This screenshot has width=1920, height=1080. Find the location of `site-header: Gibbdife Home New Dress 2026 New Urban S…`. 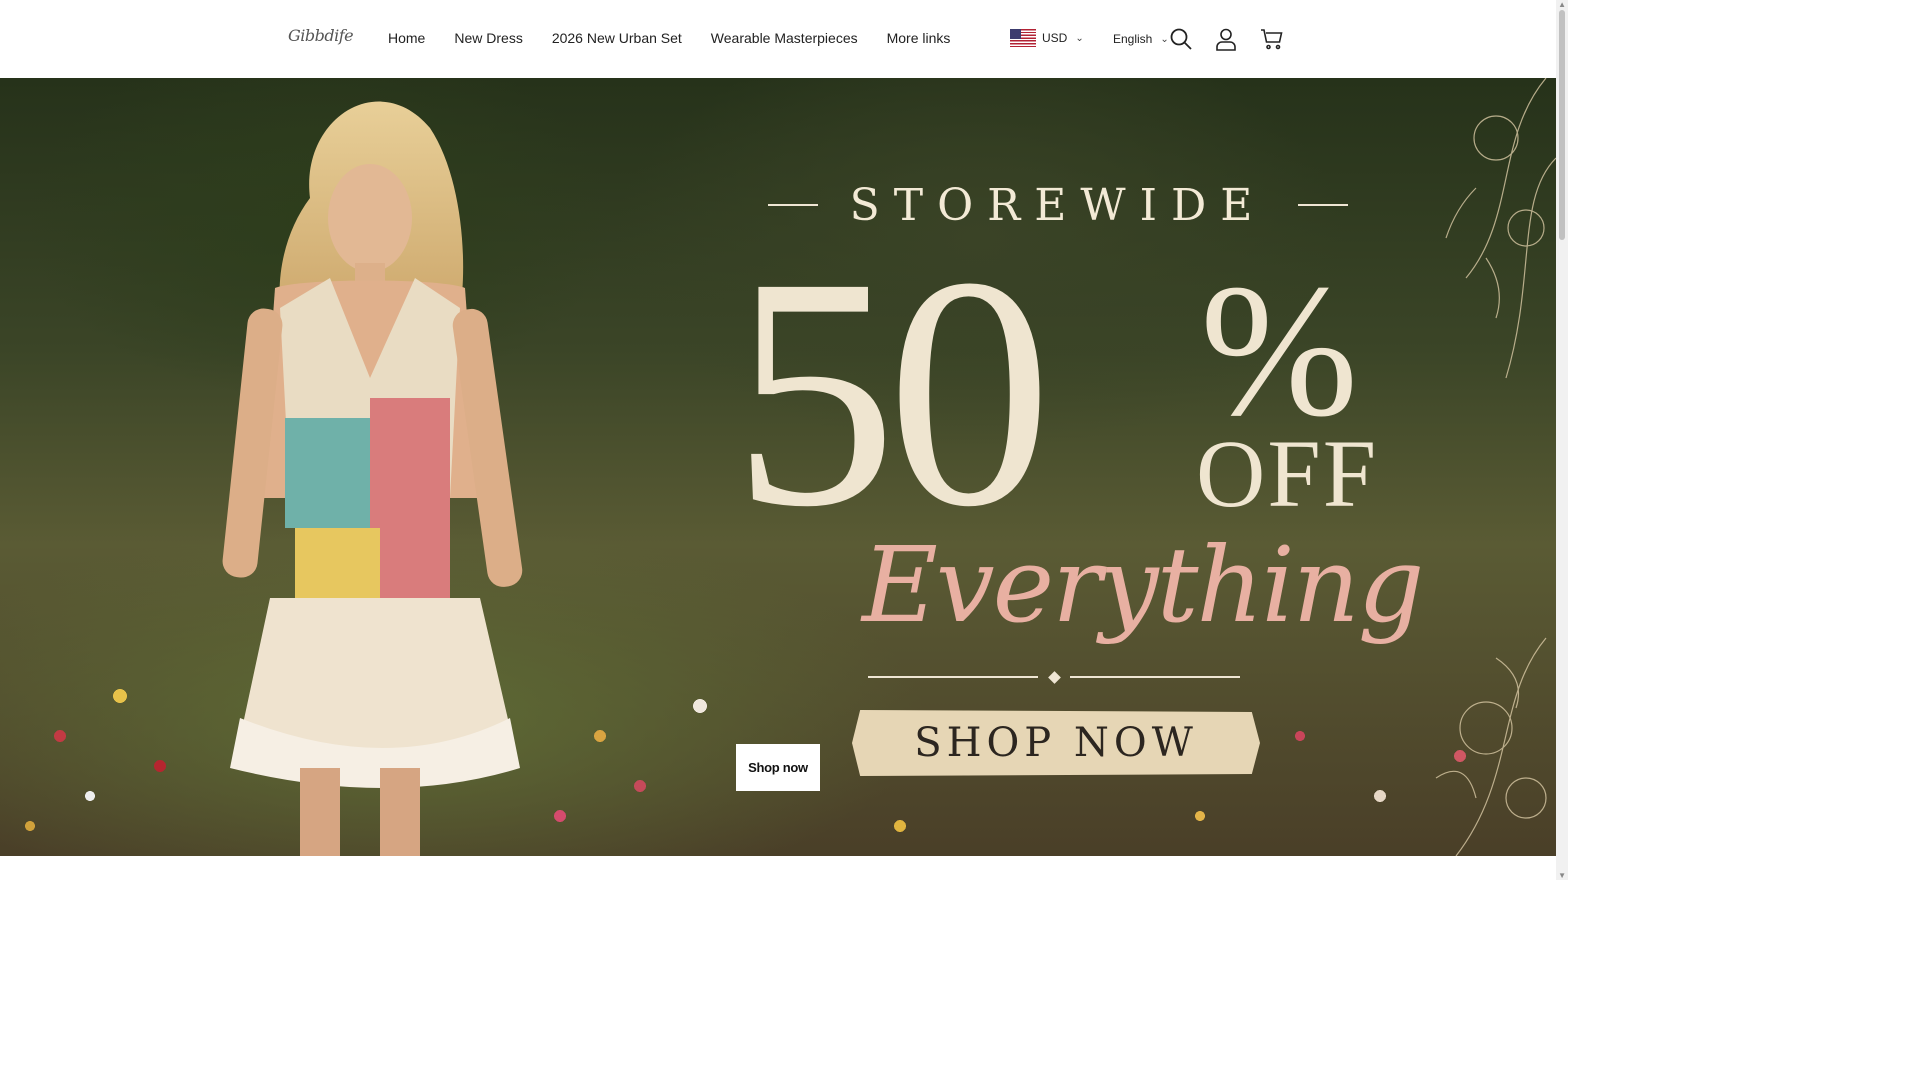

site-header: Gibbdife Home New Dress 2026 New Urban S… is located at coordinates (778, 39).